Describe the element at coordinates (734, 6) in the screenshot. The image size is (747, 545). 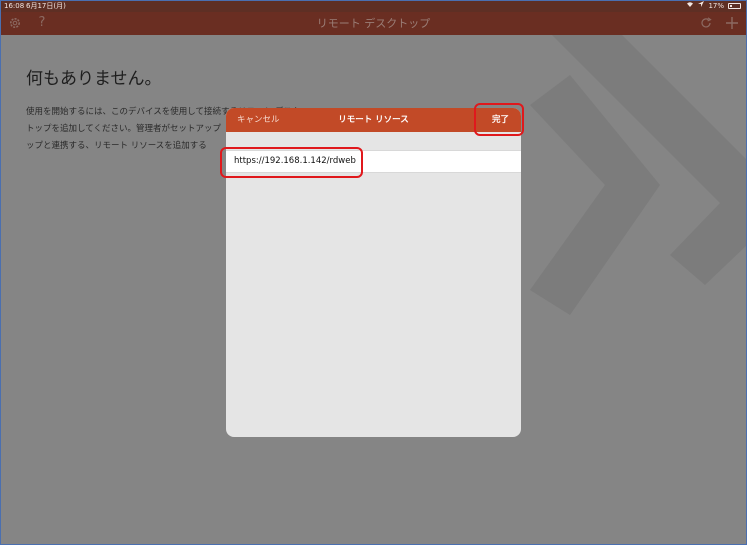
I see `battery-icon` at that location.